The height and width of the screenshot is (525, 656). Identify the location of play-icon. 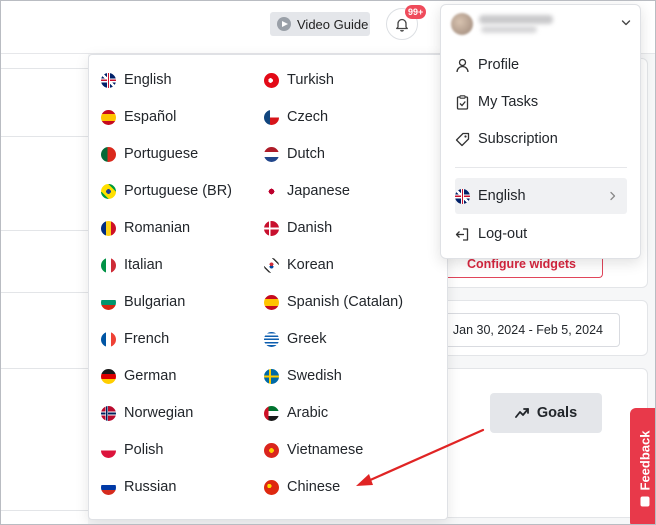
(284, 24).